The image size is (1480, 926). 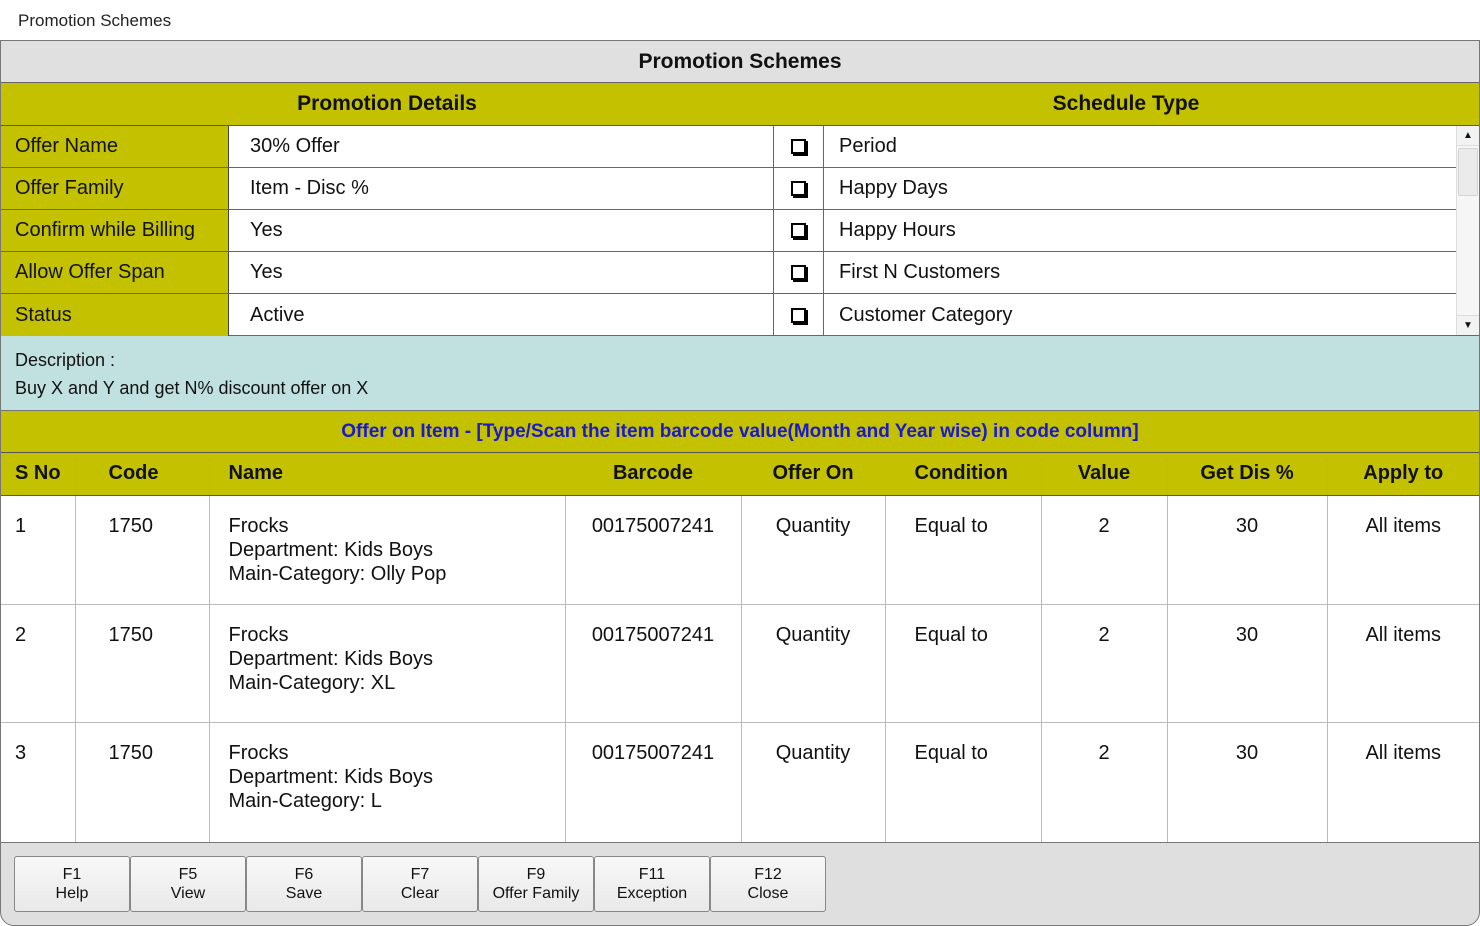 I want to click on cell-sno: 3, so click(x=38, y=782).